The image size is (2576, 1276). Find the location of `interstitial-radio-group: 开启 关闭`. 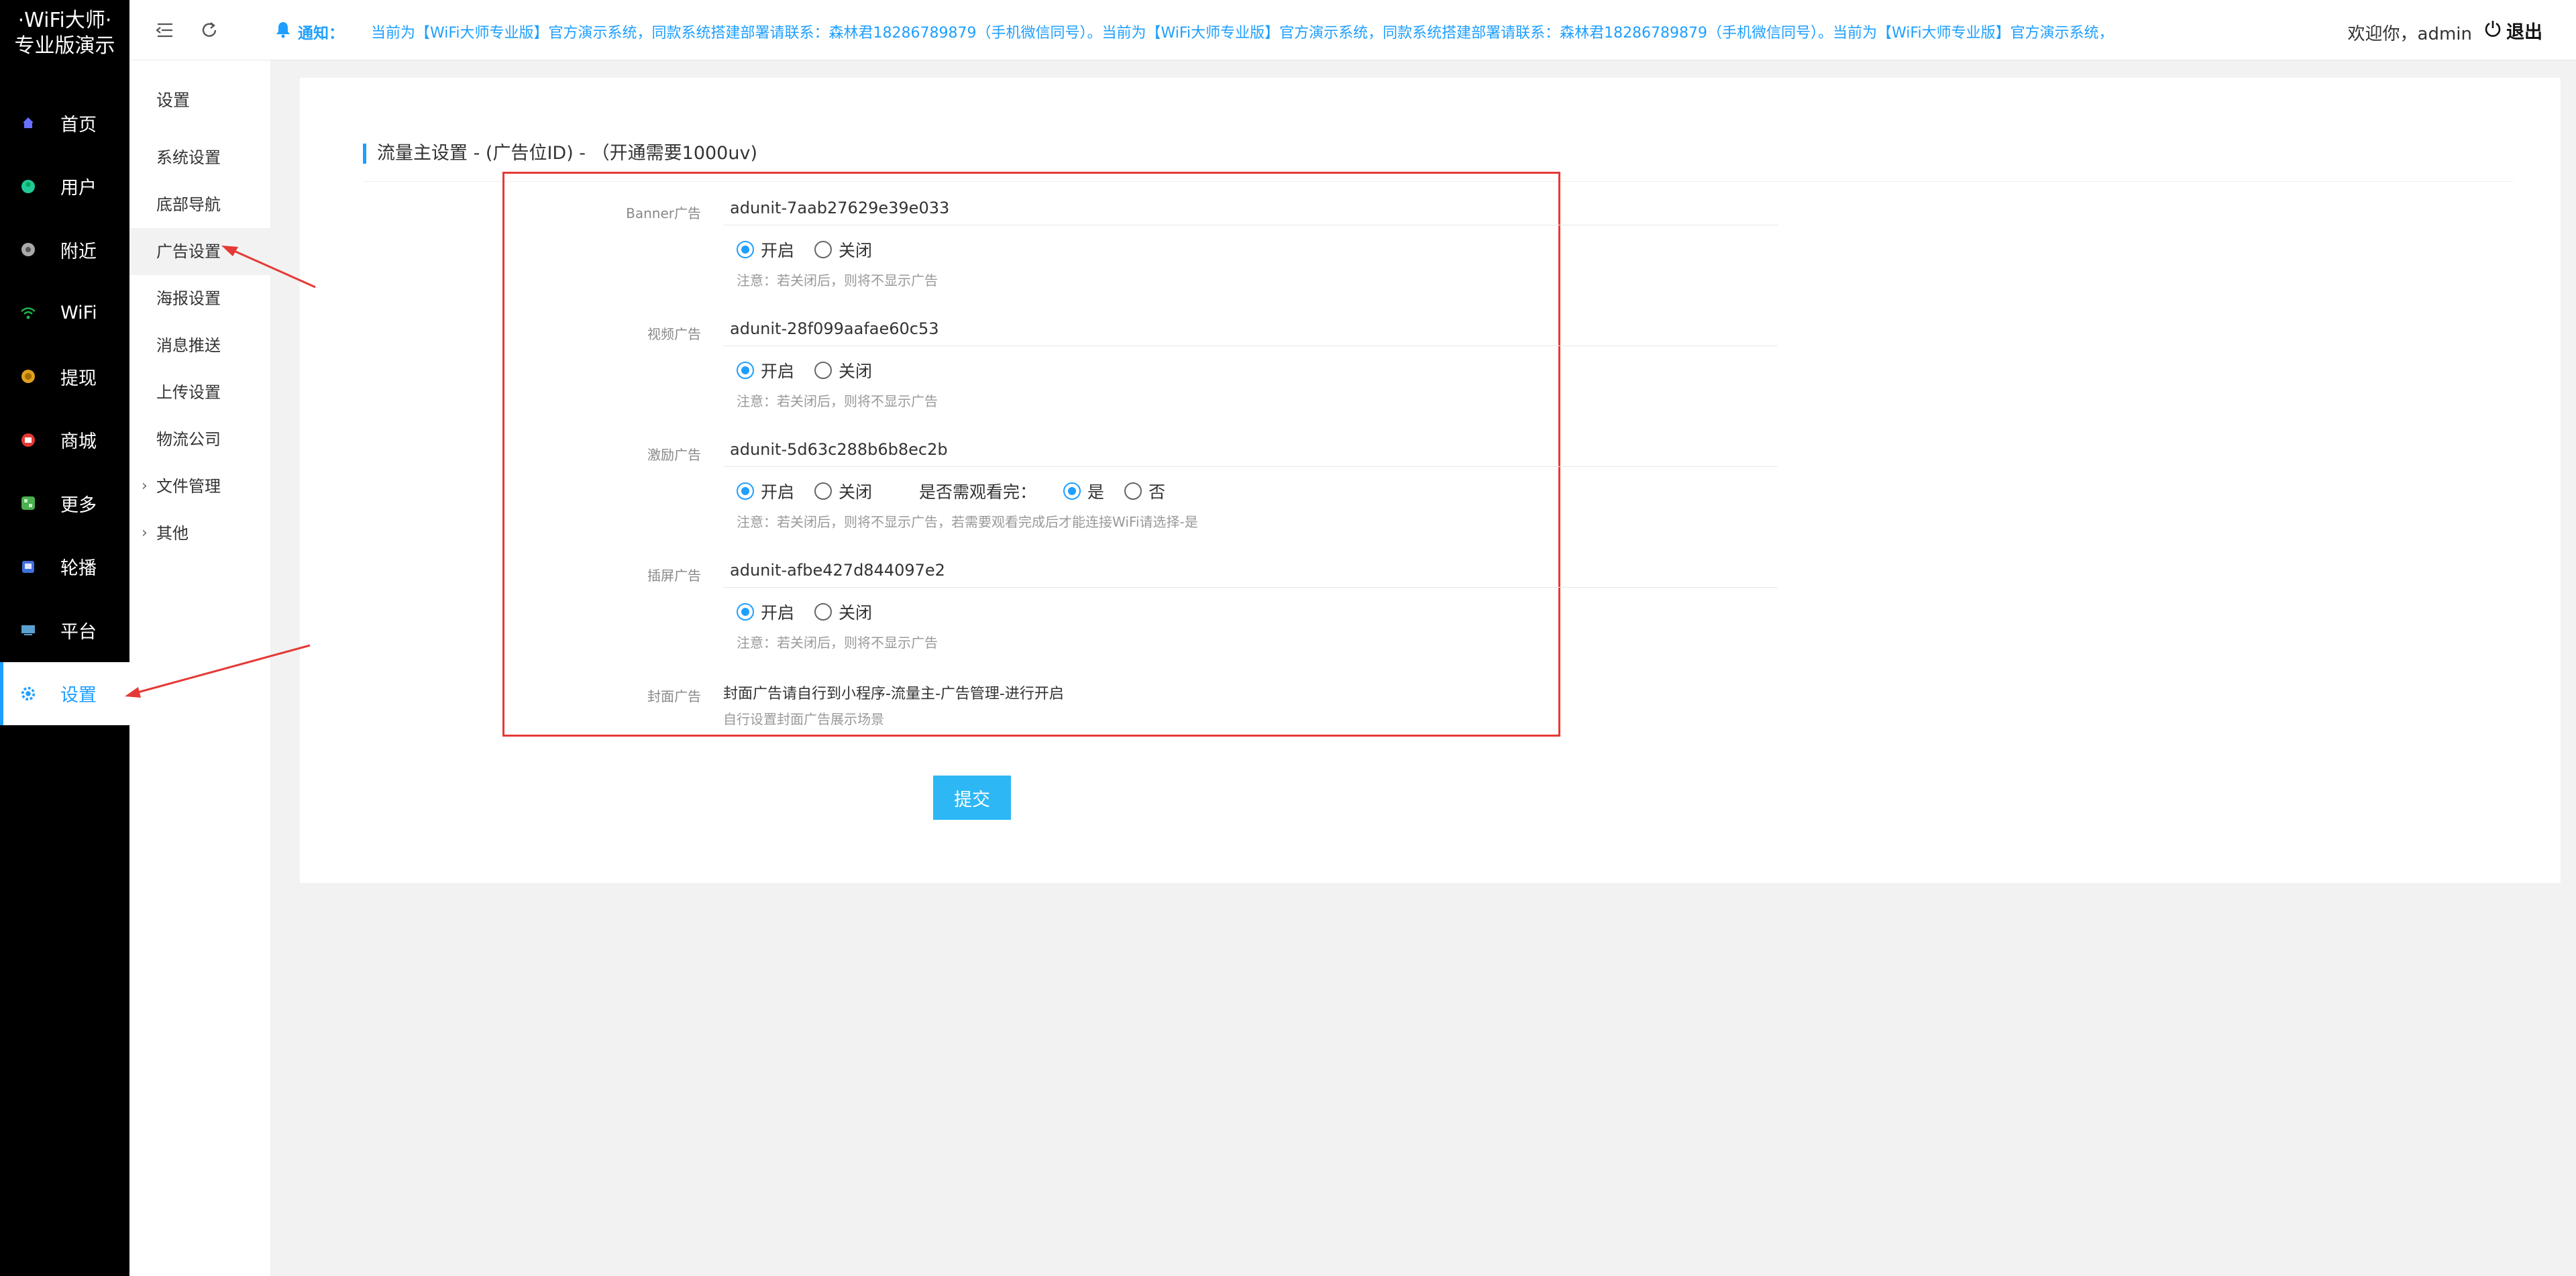

interstitial-radio-group: 开启 关闭 is located at coordinates (814, 612).